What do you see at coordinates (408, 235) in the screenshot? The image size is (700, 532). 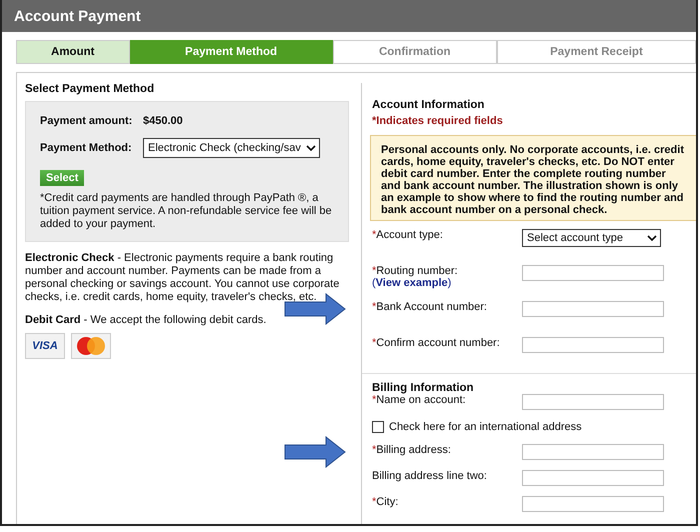 I see `field-label: *Account type:` at bounding box center [408, 235].